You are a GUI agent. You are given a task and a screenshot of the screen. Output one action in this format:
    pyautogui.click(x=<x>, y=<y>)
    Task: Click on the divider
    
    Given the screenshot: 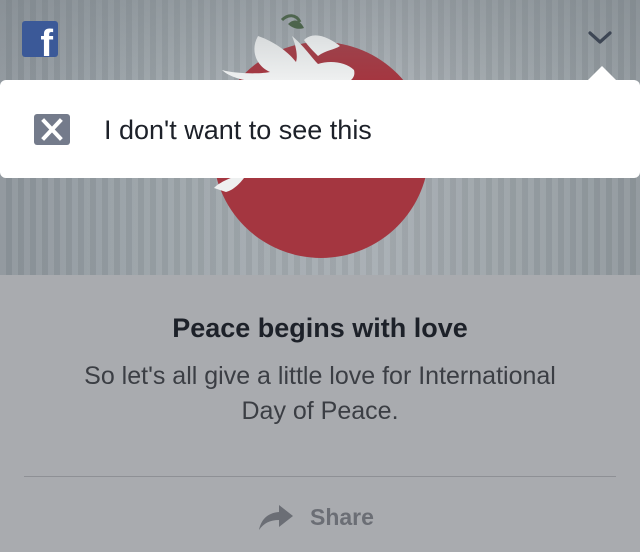 What is the action you would take?
    pyautogui.click(x=320, y=476)
    